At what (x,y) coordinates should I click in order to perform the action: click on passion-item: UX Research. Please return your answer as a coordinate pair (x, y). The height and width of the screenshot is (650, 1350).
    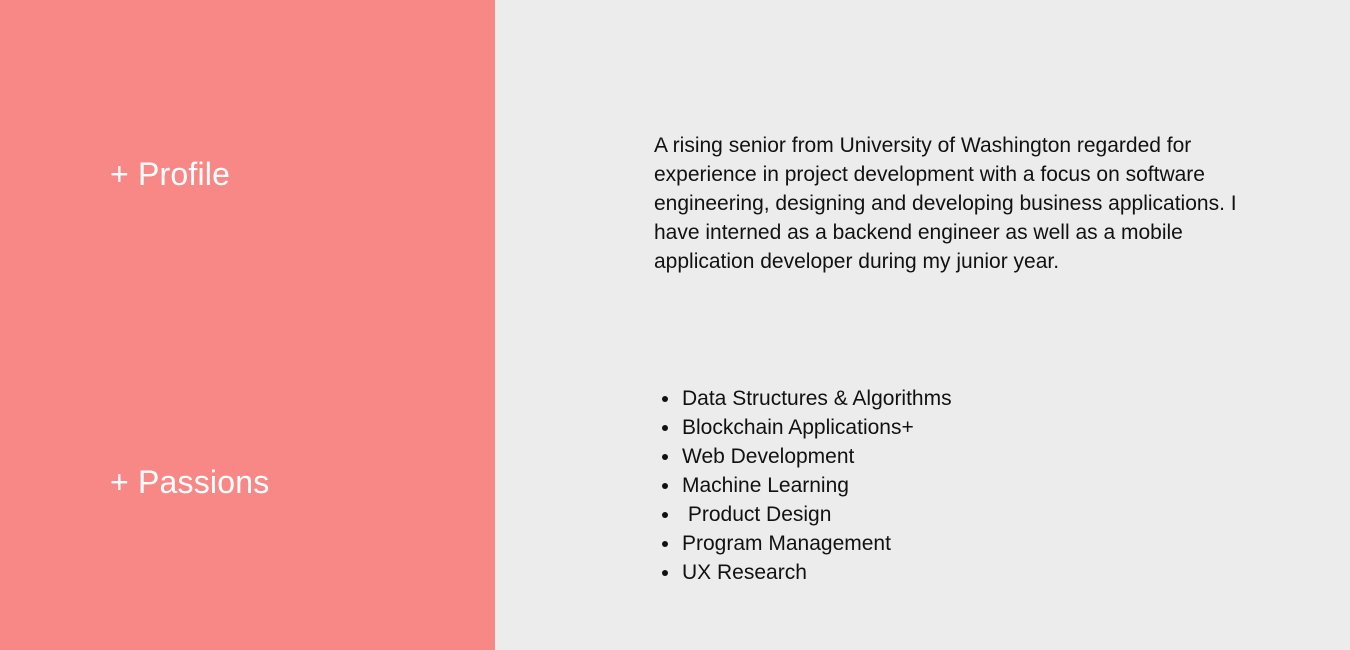
    Looking at the image, I should click on (904, 572).